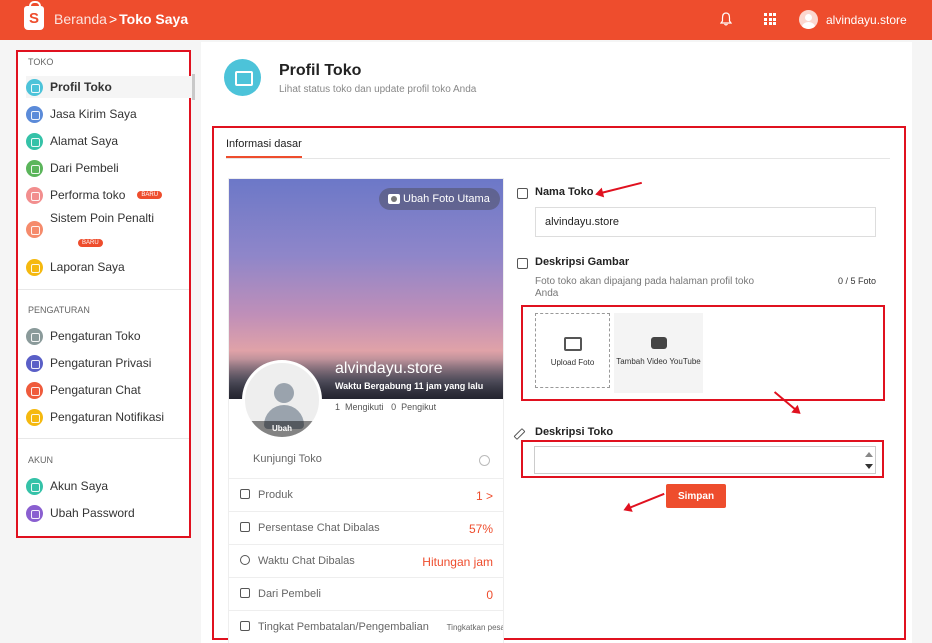 This screenshot has height=643, width=932. What do you see at coordinates (366, 460) in the screenshot?
I see `visit-shop-row: Kunjungi Toko` at bounding box center [366, 460].